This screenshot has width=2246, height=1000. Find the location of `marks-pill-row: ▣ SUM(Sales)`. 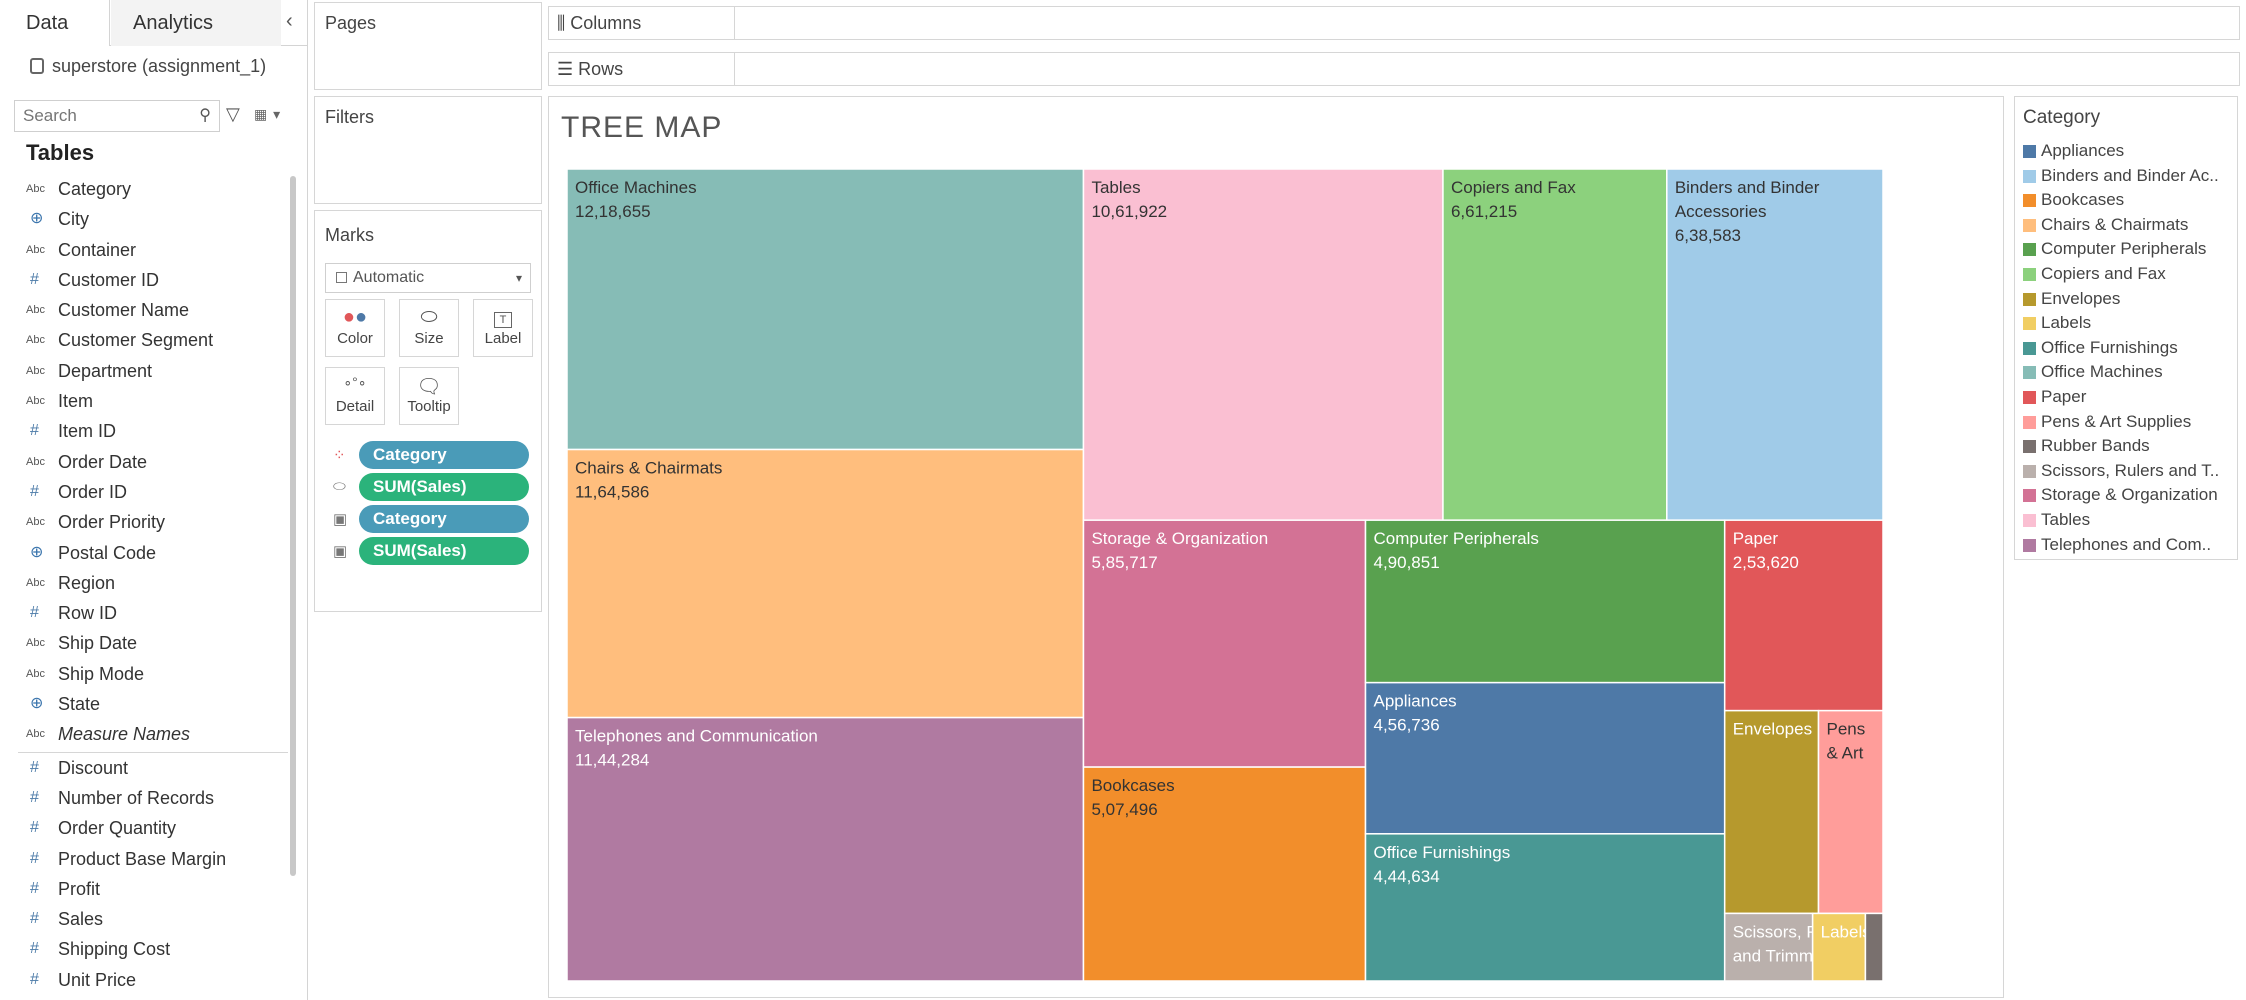

marks-pill-row: ▣ SUM(Sales) is located at coordinates (433, 552).